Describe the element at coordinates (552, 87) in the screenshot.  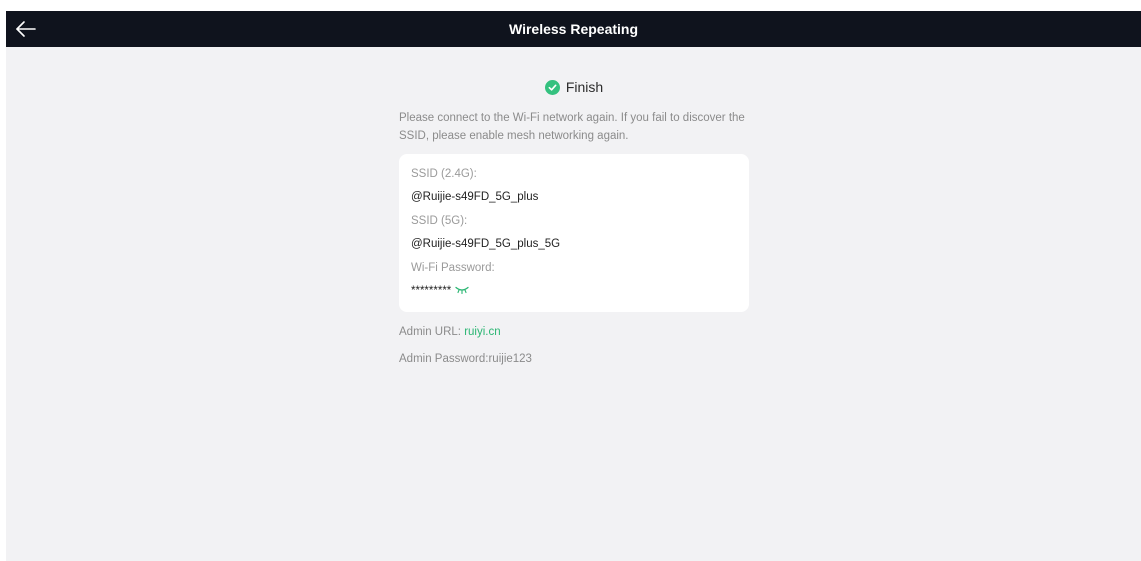
I see `check-circle-icon` at that location.